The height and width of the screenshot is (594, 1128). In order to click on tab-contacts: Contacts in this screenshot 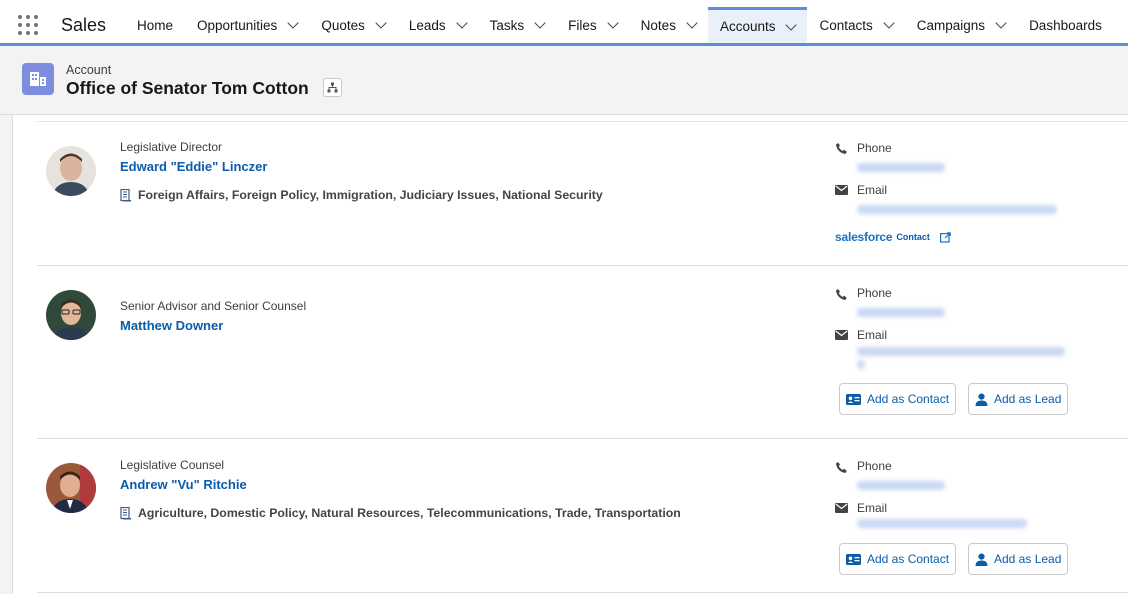, I will do `click(855, 25)`.